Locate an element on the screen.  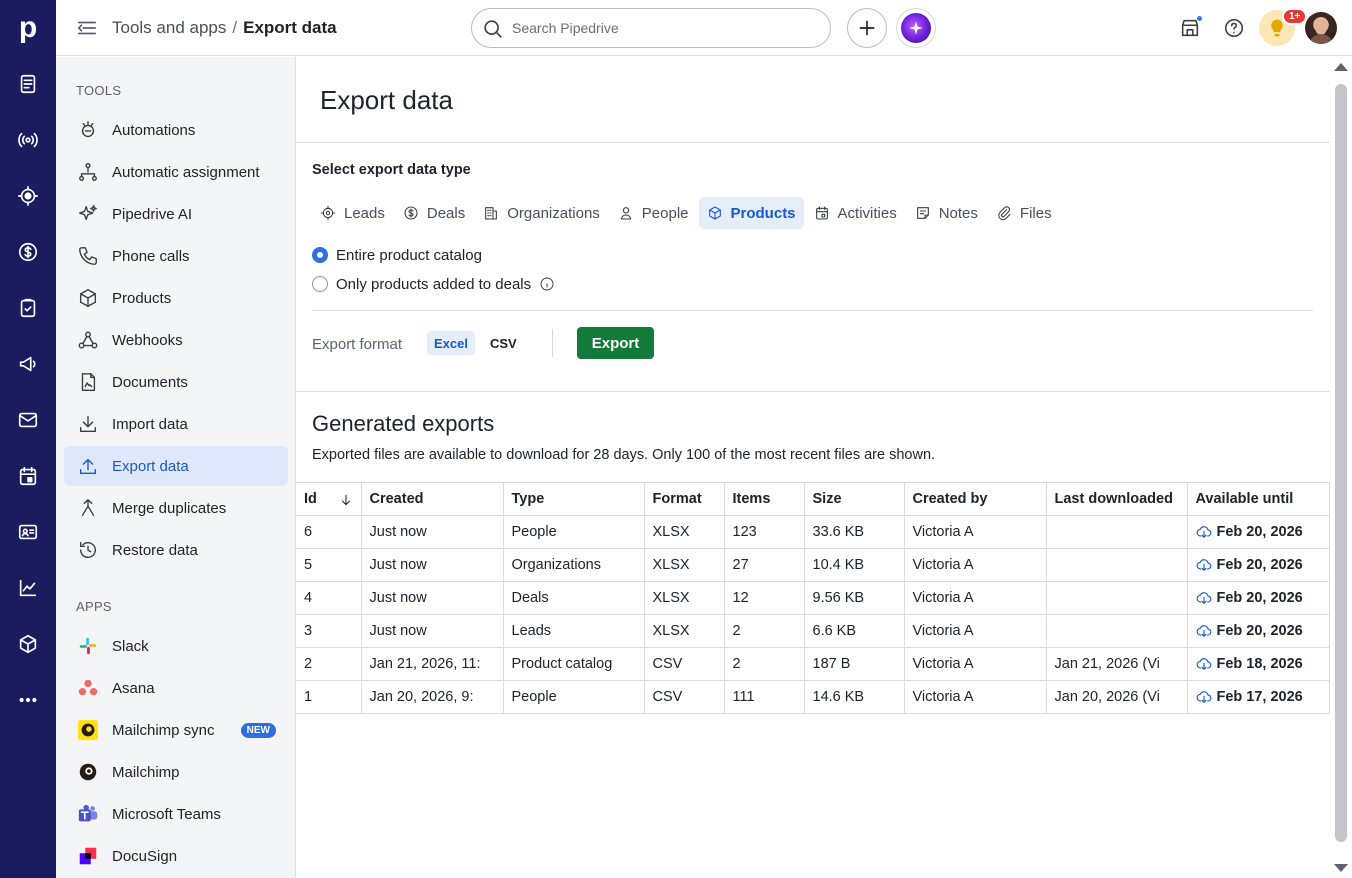
sidebar-item-restore-data: Restore data is located at coordinates (176, 550).